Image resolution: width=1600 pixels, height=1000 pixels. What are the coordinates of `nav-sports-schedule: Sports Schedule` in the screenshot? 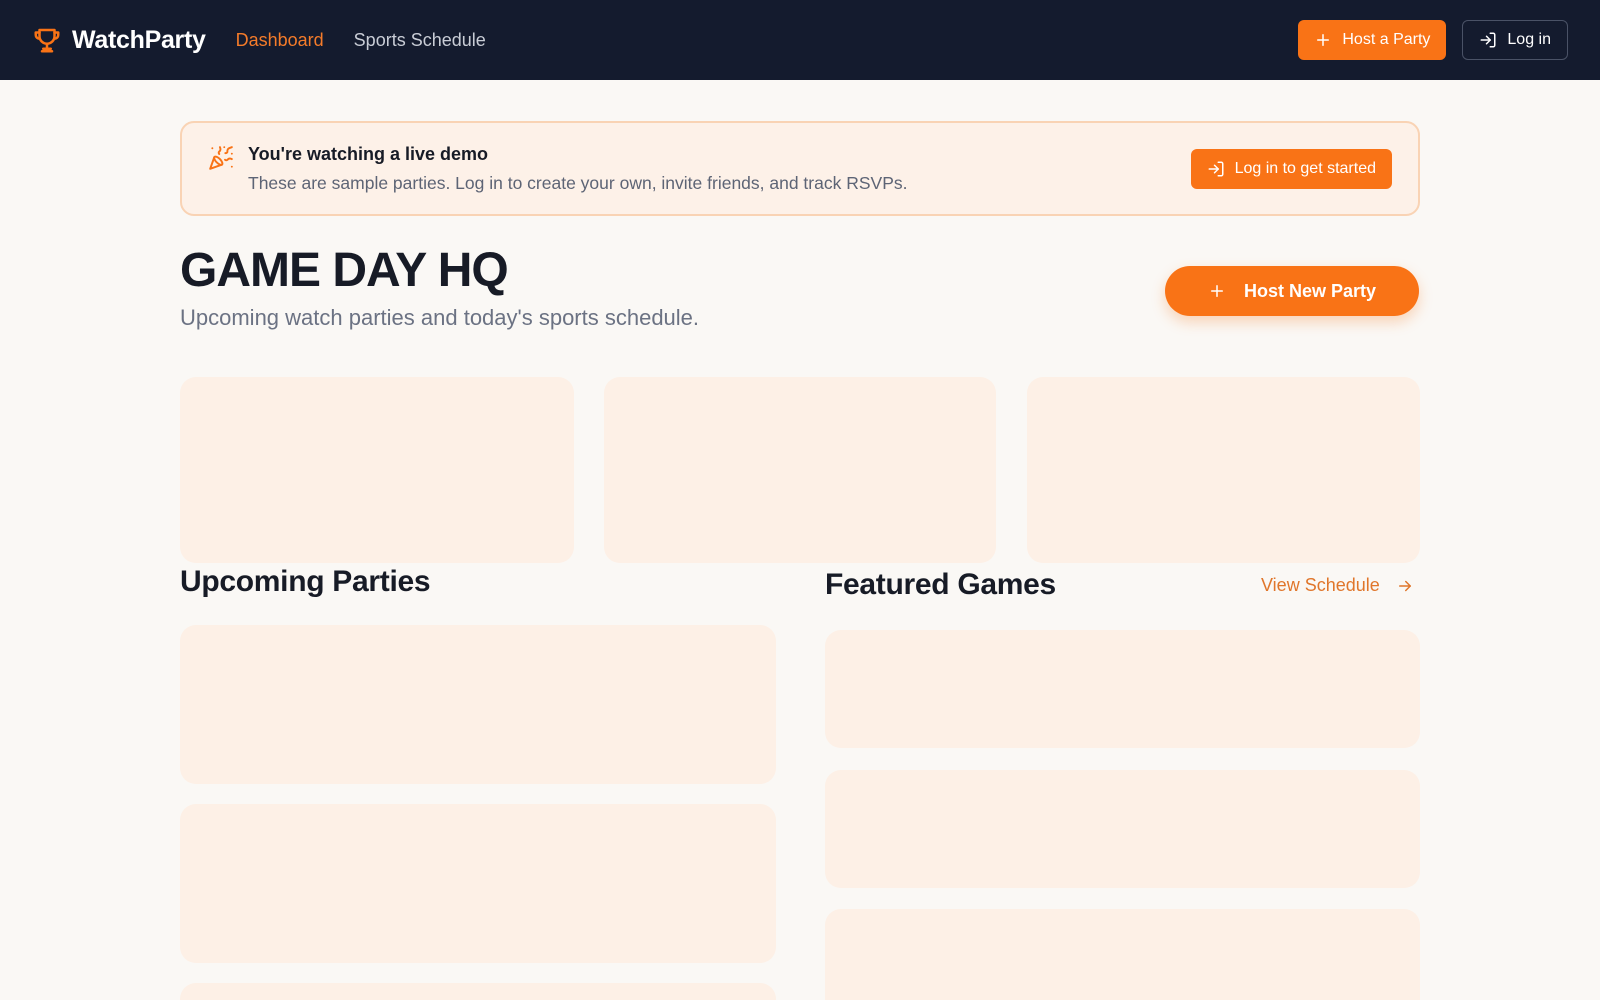 It's located at (420, 40).